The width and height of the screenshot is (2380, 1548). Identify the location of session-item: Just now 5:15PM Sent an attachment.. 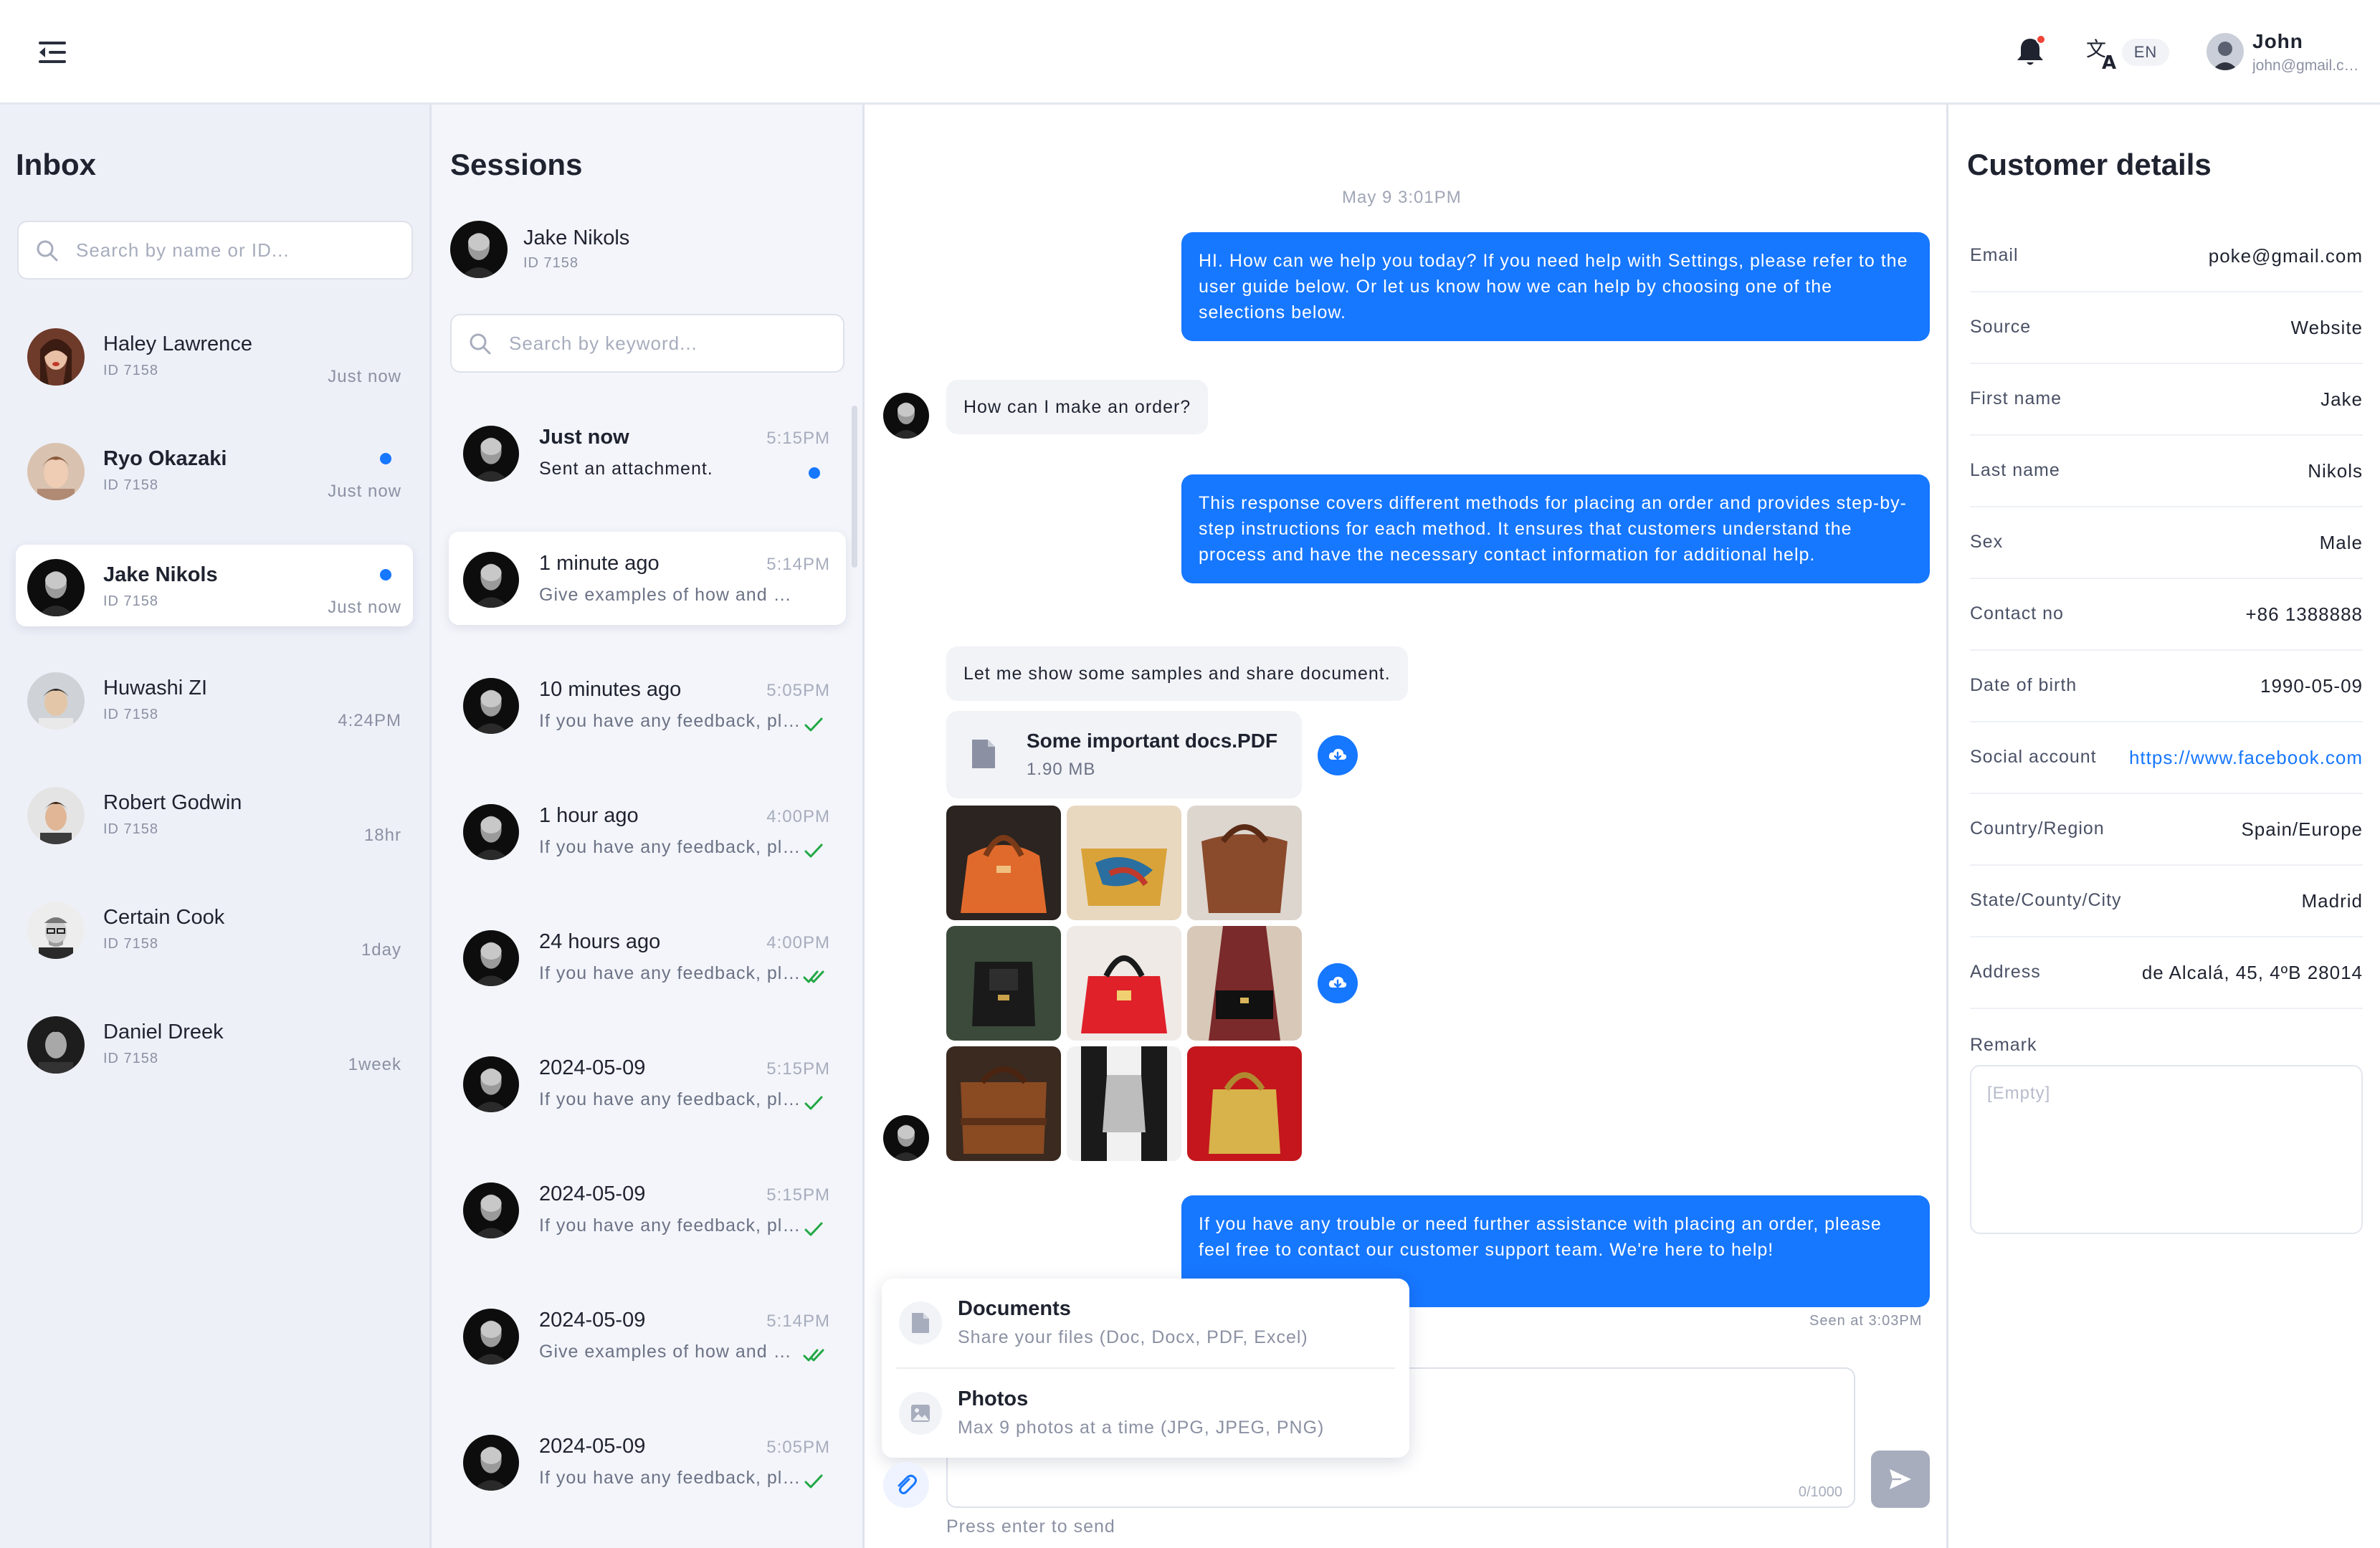
(647, 452).